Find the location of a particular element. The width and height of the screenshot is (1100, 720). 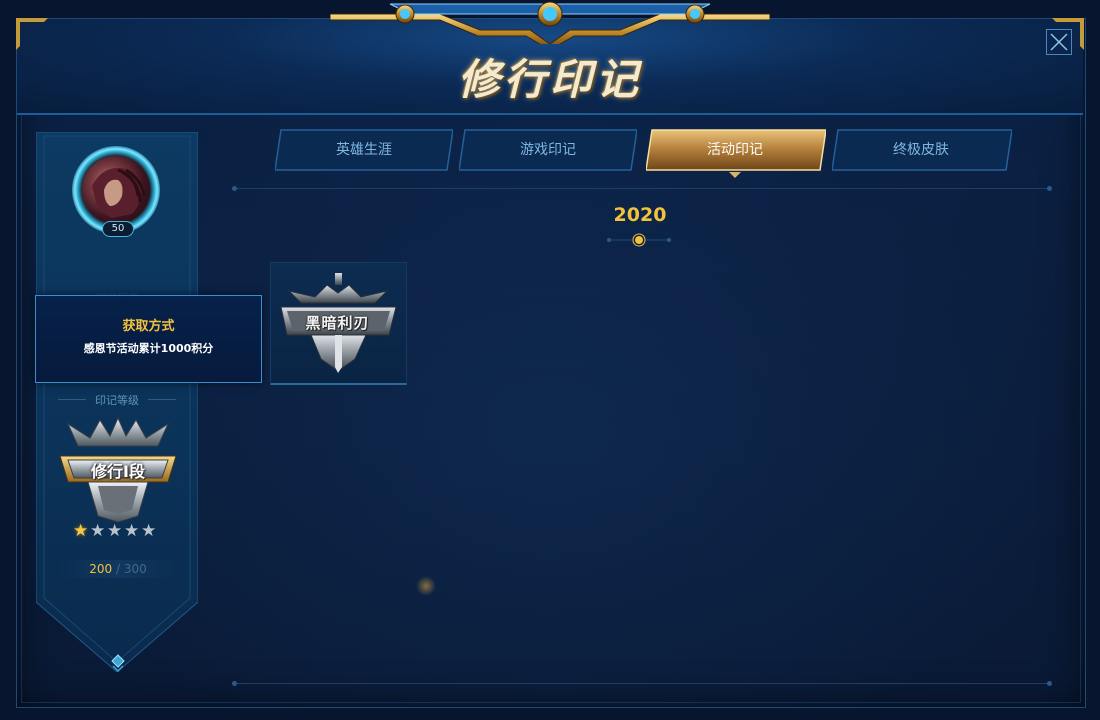

ambient-glow is located at coordinates (426, 586).